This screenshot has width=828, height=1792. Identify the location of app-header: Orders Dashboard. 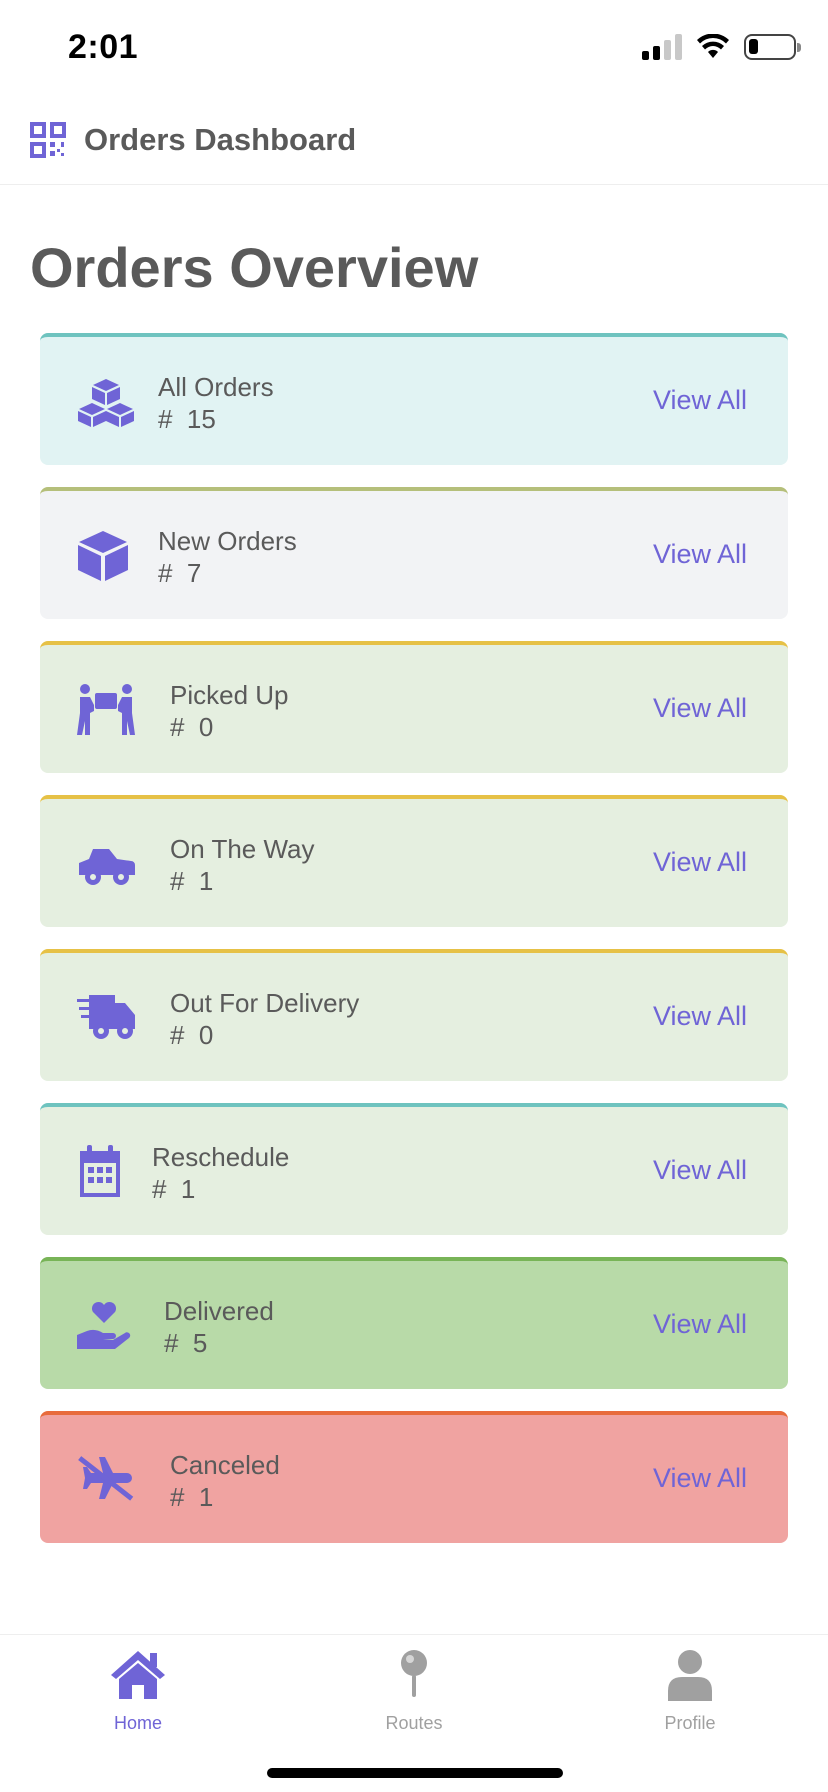
(414, 142).